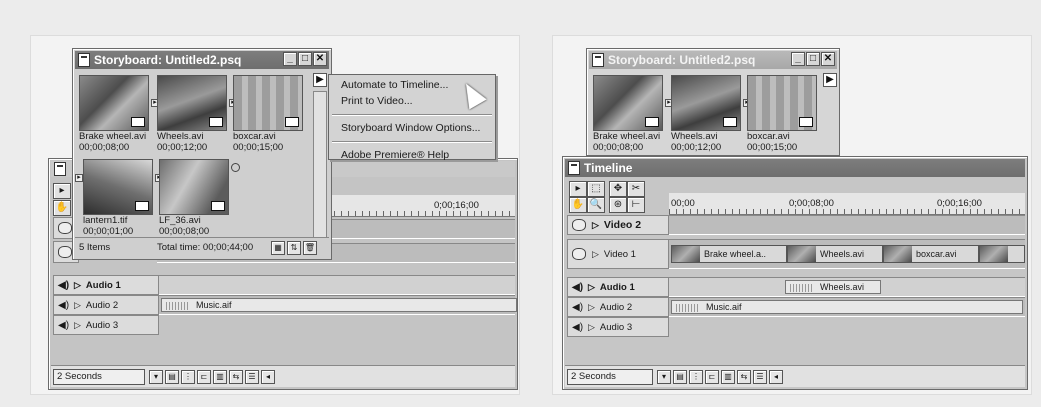 The height and width of the screenshot is (407, 1041). Describe the element at coordinates (1002, 254) in the screenshot. I see `video-clip-next` at that location.